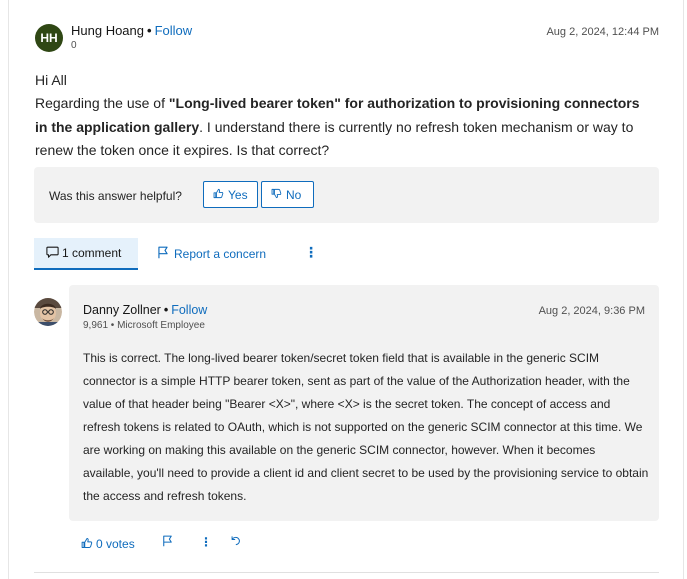 This screenshot has width=687, height=579. What do you see at coordinates (49, 38) in the screenshot?
I see `avatar: HH` at bounding box center [49, 38].